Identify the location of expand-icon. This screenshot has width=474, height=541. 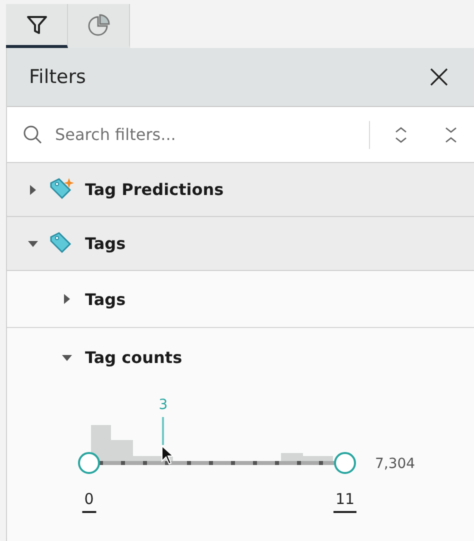
(401, 135).